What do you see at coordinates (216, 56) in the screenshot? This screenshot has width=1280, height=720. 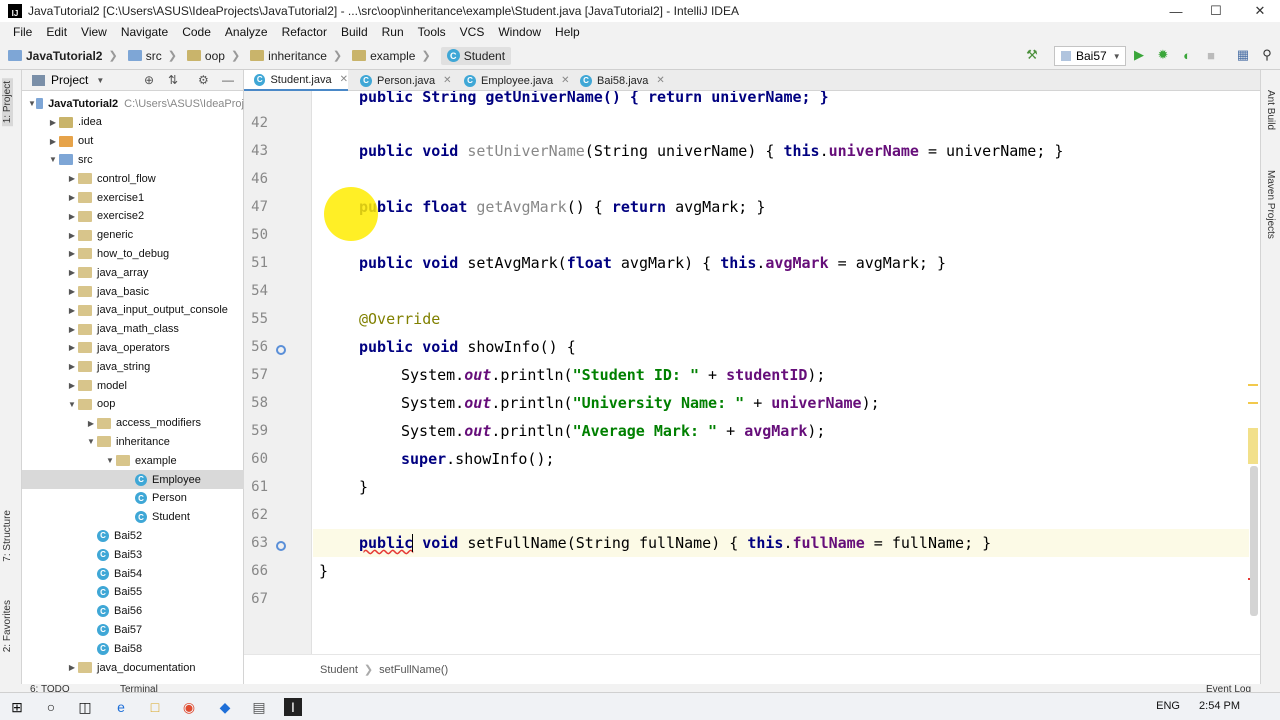 I see `nav-crumb-oop: oop ❯` at bounding box center [216, 56].